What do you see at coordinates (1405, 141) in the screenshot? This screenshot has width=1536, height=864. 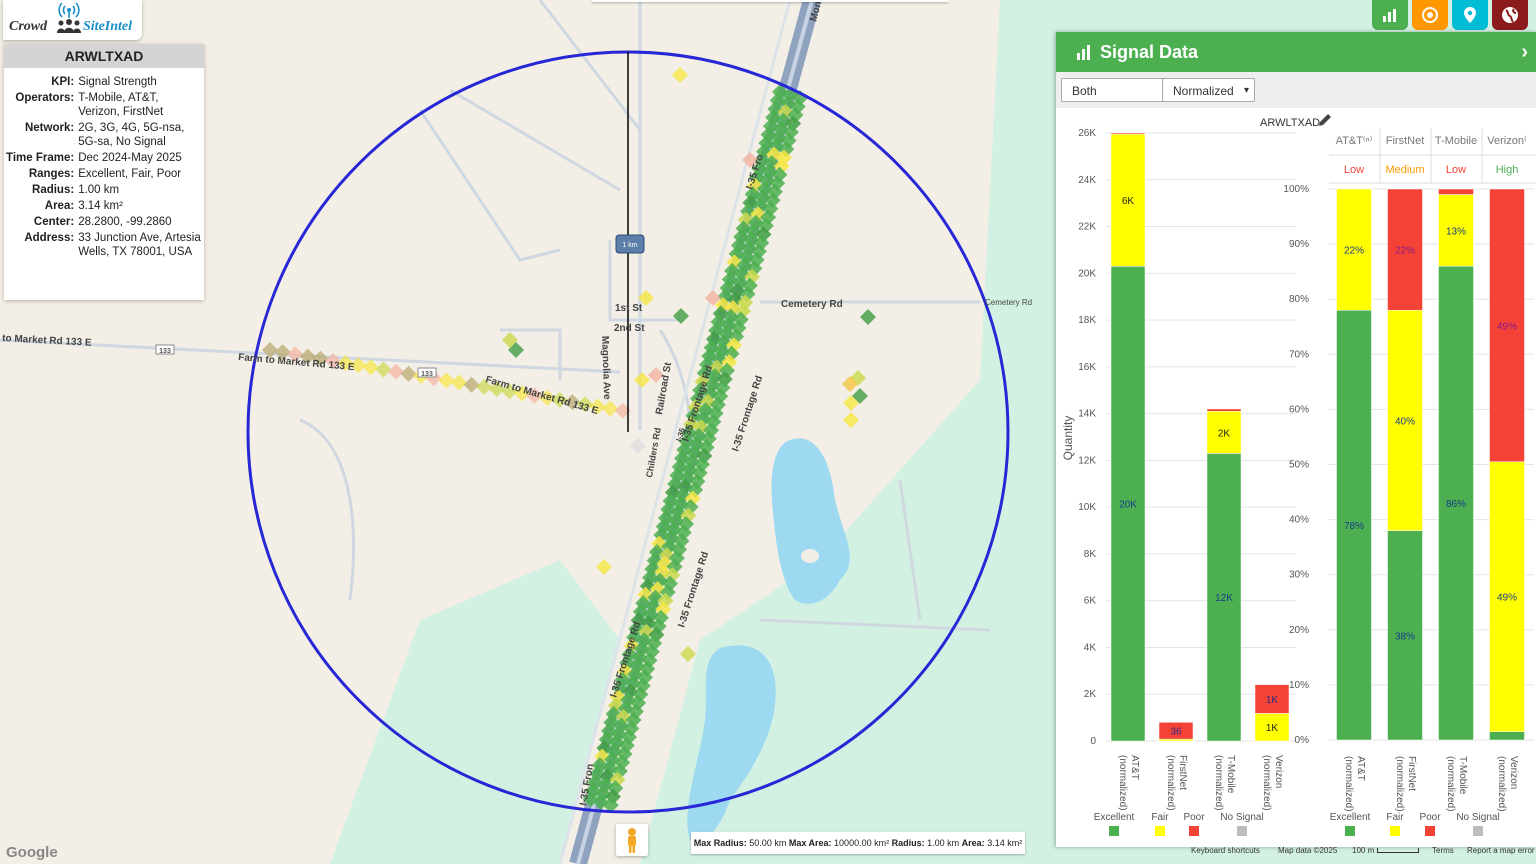 I see `table-header-1: FirstNet` at bounding box center [1405, 141].